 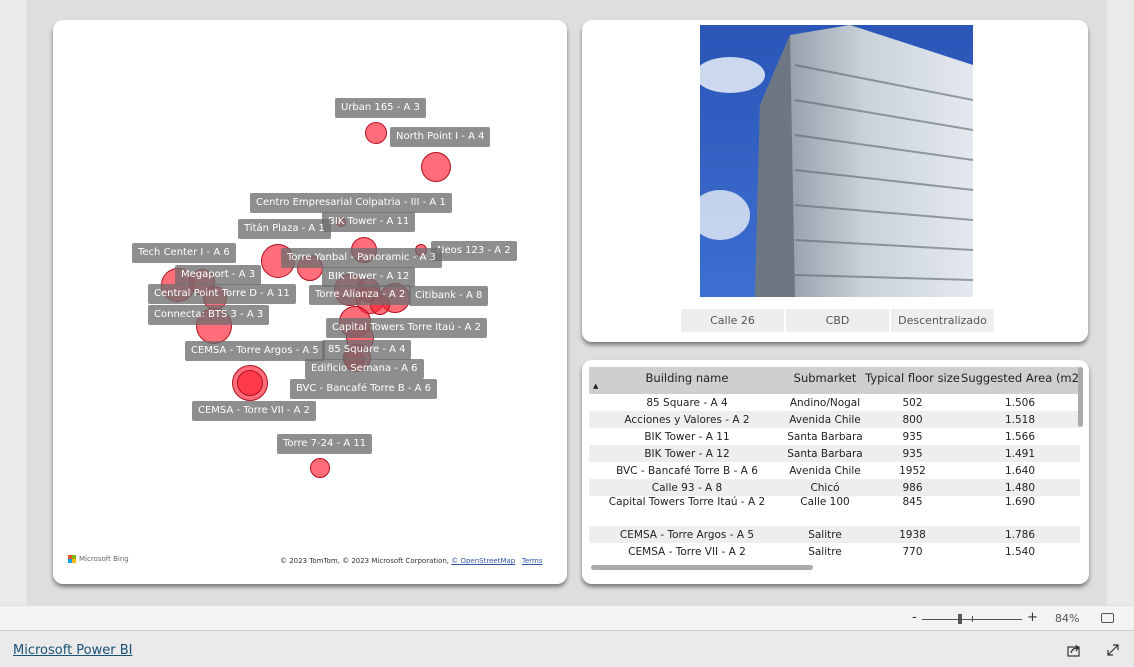 I want to click on power-bi-link: Microsoft Power BI, so click(x=72, y=650).